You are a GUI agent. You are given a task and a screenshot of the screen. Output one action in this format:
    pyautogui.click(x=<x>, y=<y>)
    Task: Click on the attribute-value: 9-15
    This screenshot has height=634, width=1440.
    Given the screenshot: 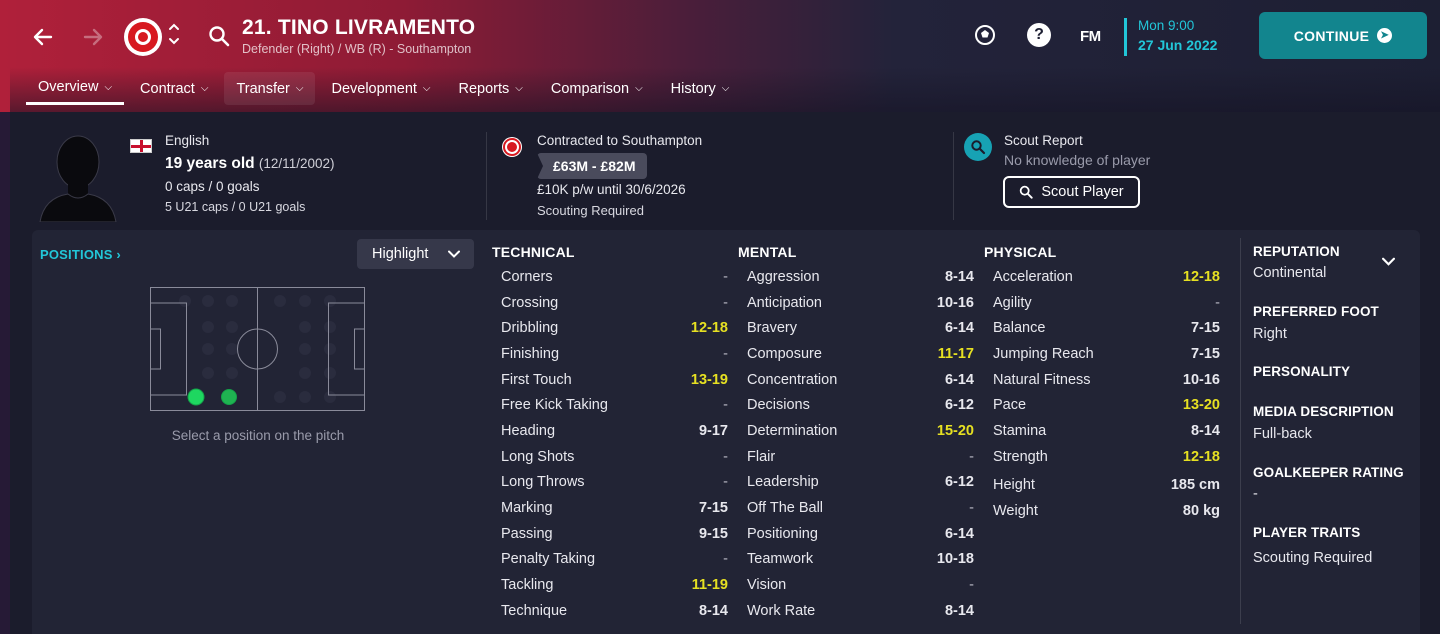 What is the action you would take?
    pyautogui.click(x=713, y=533)
    